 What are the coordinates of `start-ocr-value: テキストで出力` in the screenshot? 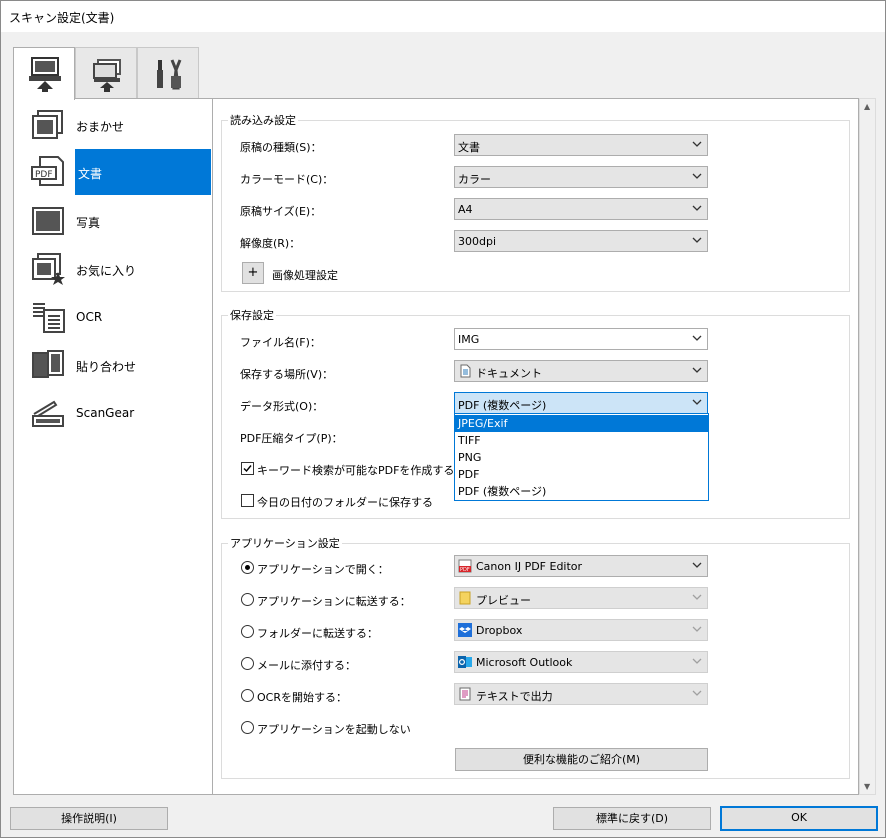 It's located at (514, 696).